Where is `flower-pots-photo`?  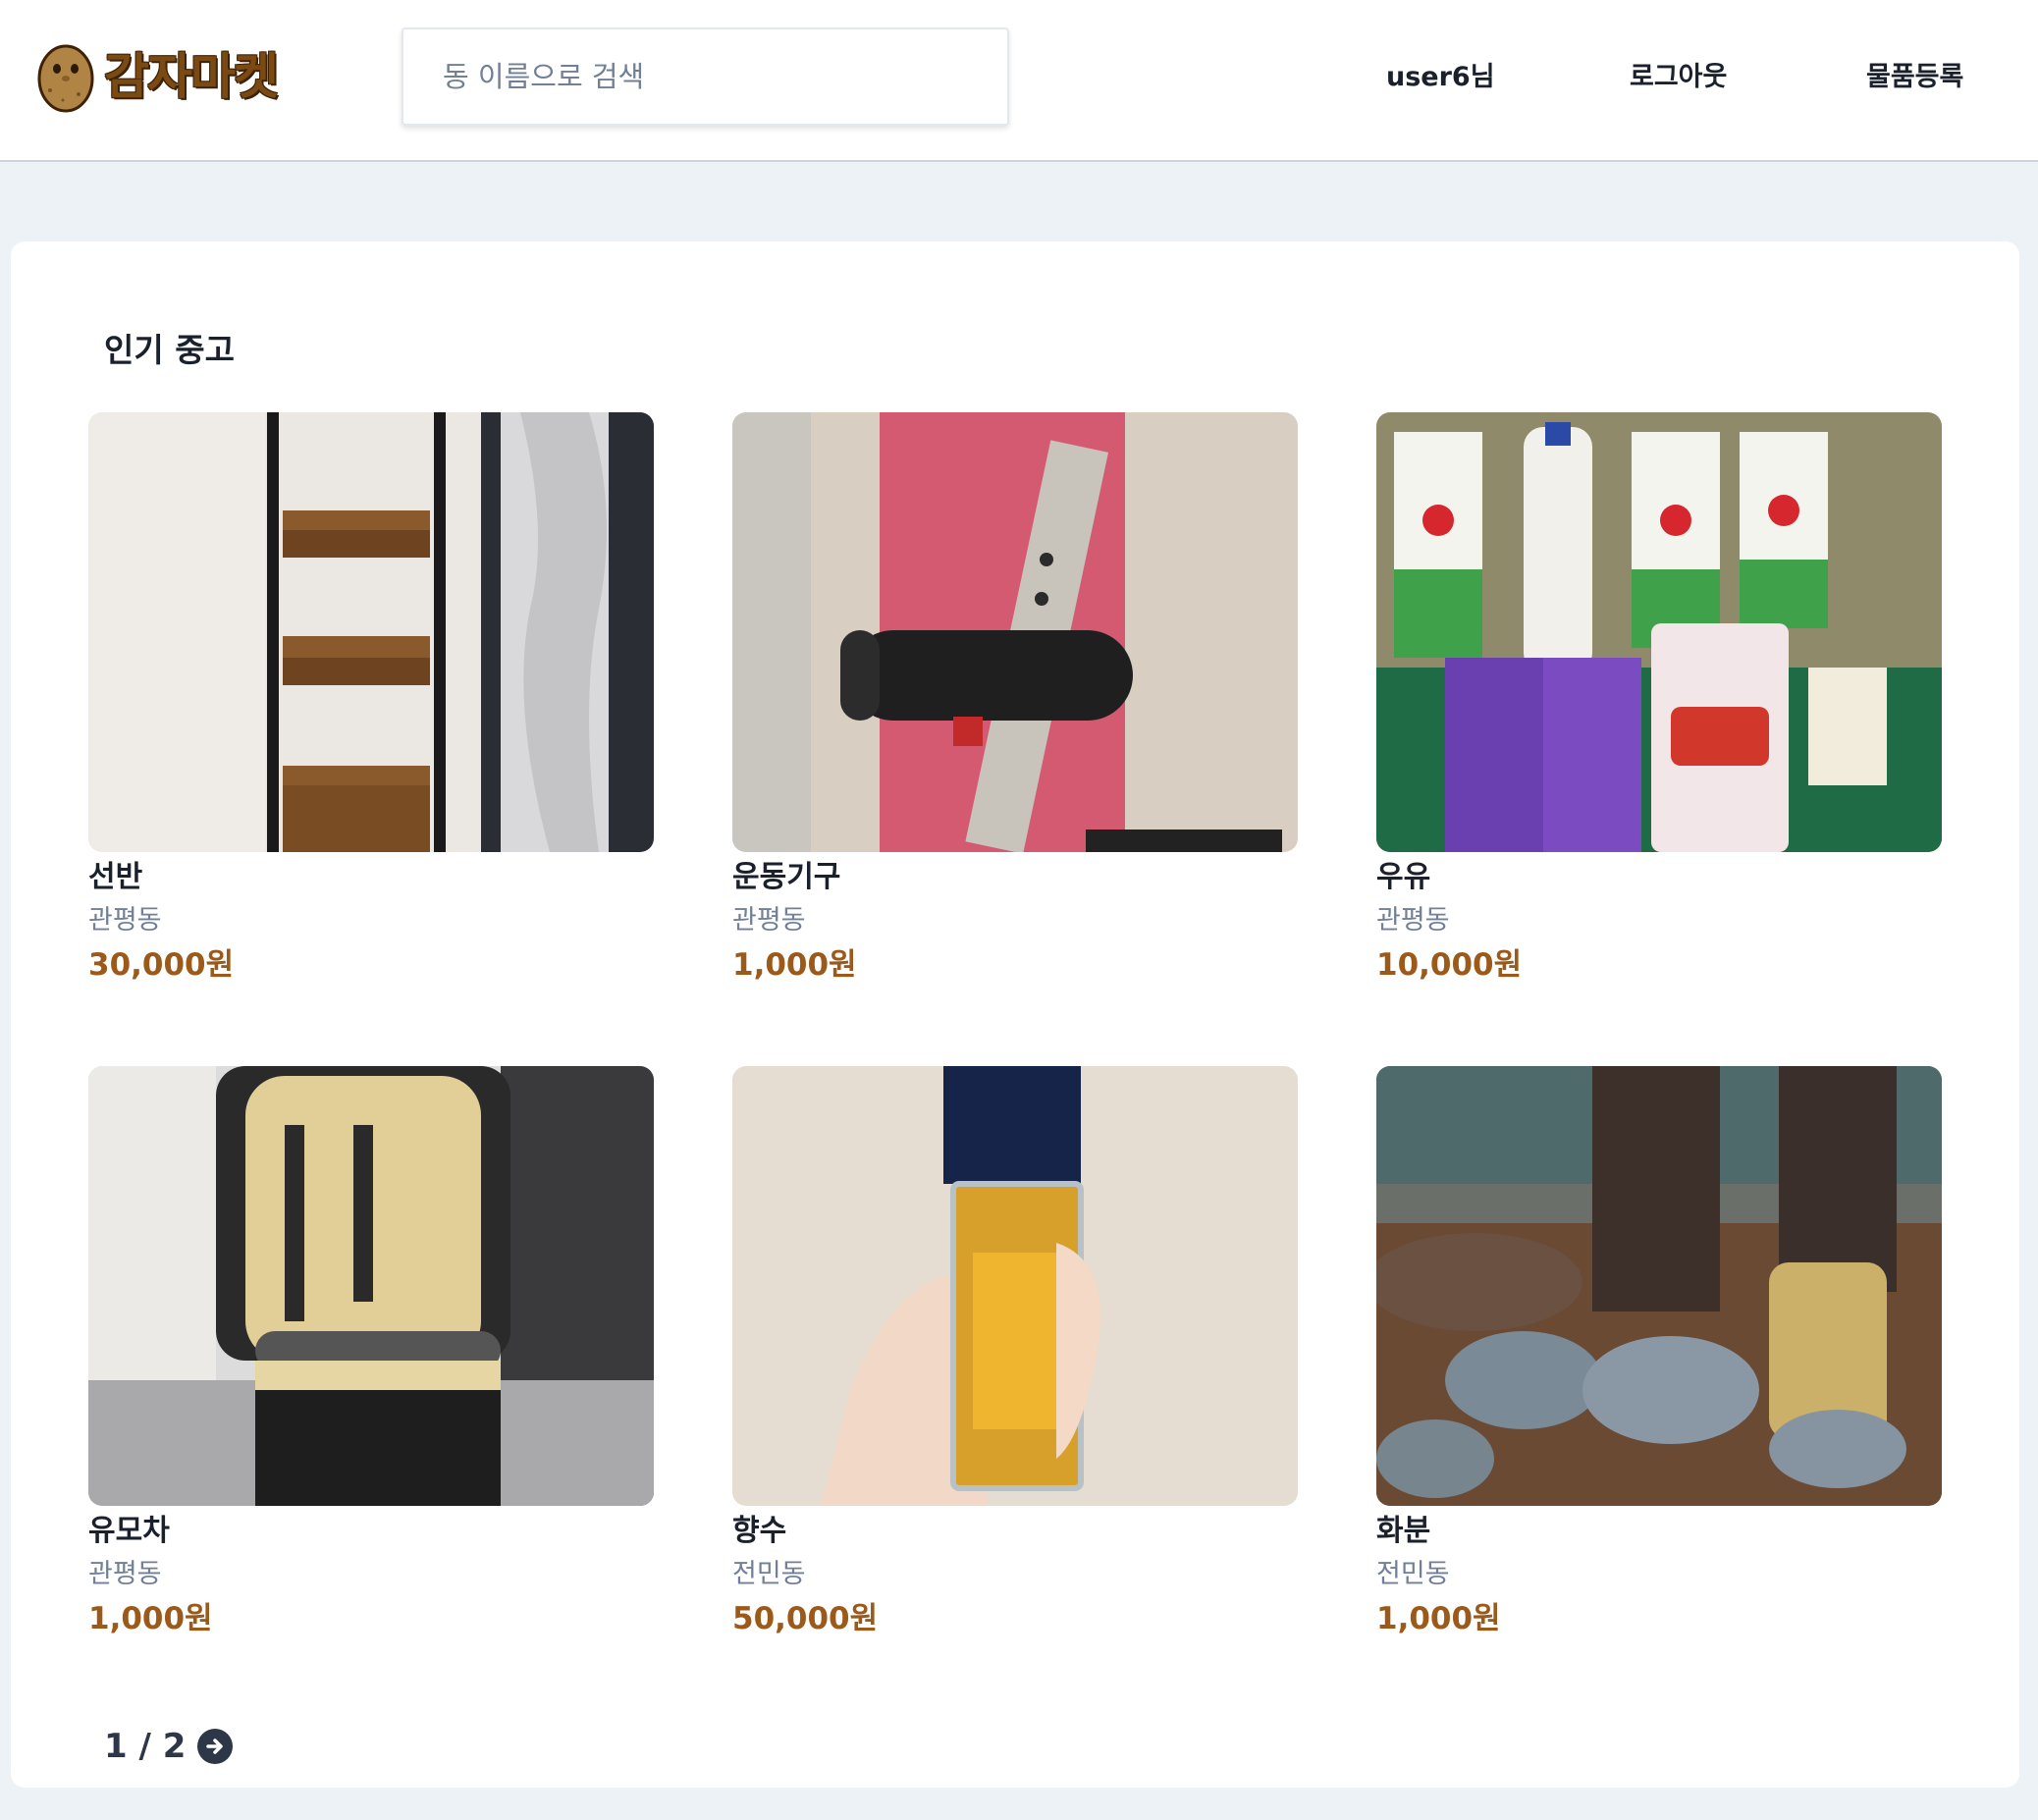
flower-pots-photo is located at coordinates (1659, 1286).